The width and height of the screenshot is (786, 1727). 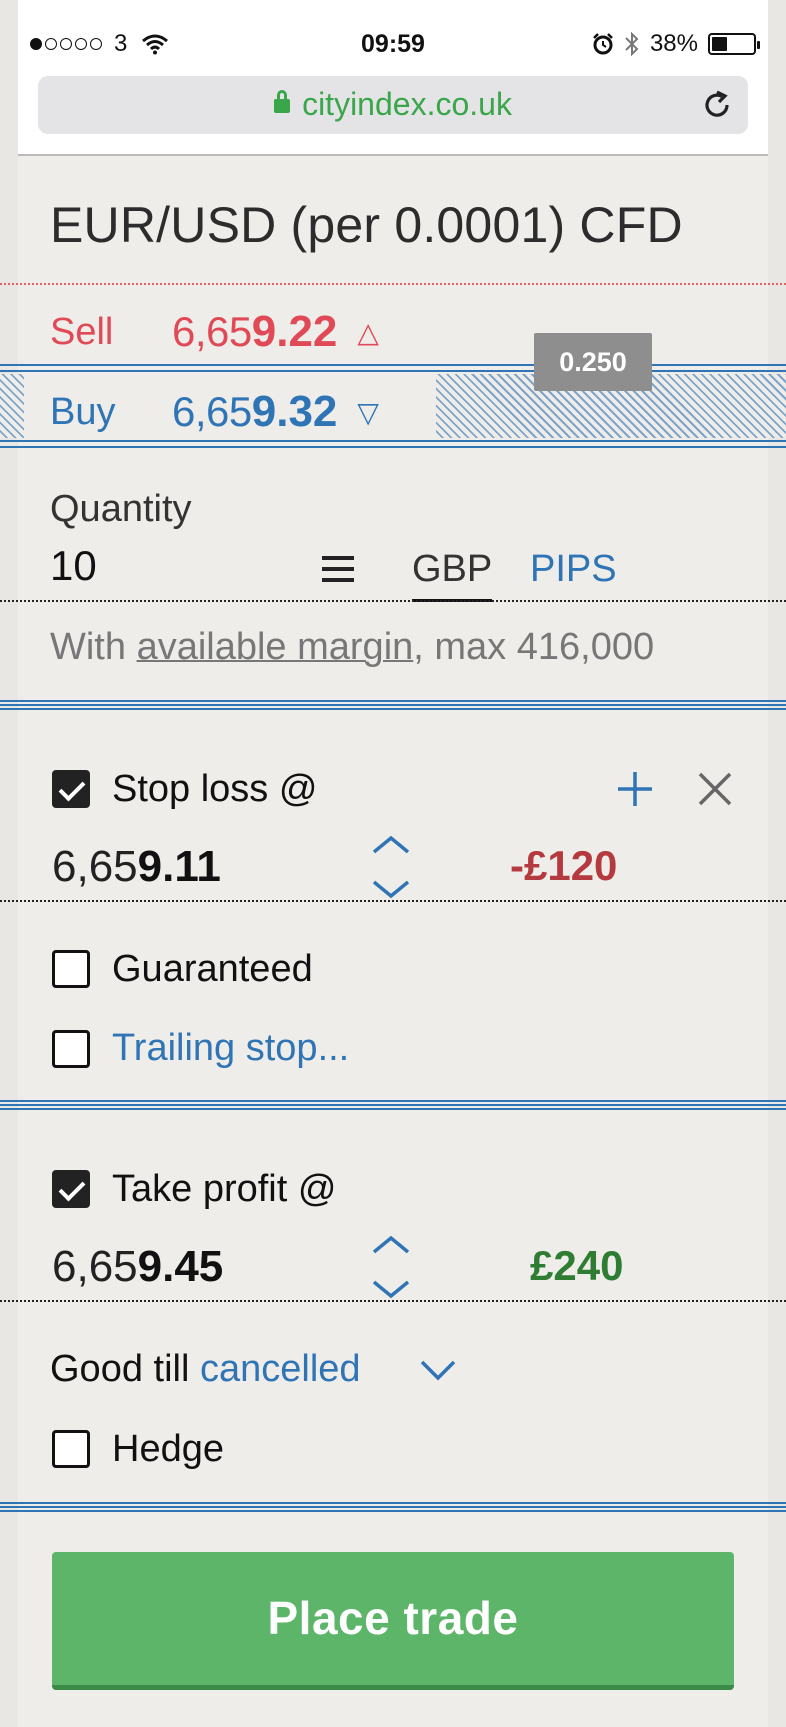 I want to click on bluetooth-icon, so click(x=632, y=44).